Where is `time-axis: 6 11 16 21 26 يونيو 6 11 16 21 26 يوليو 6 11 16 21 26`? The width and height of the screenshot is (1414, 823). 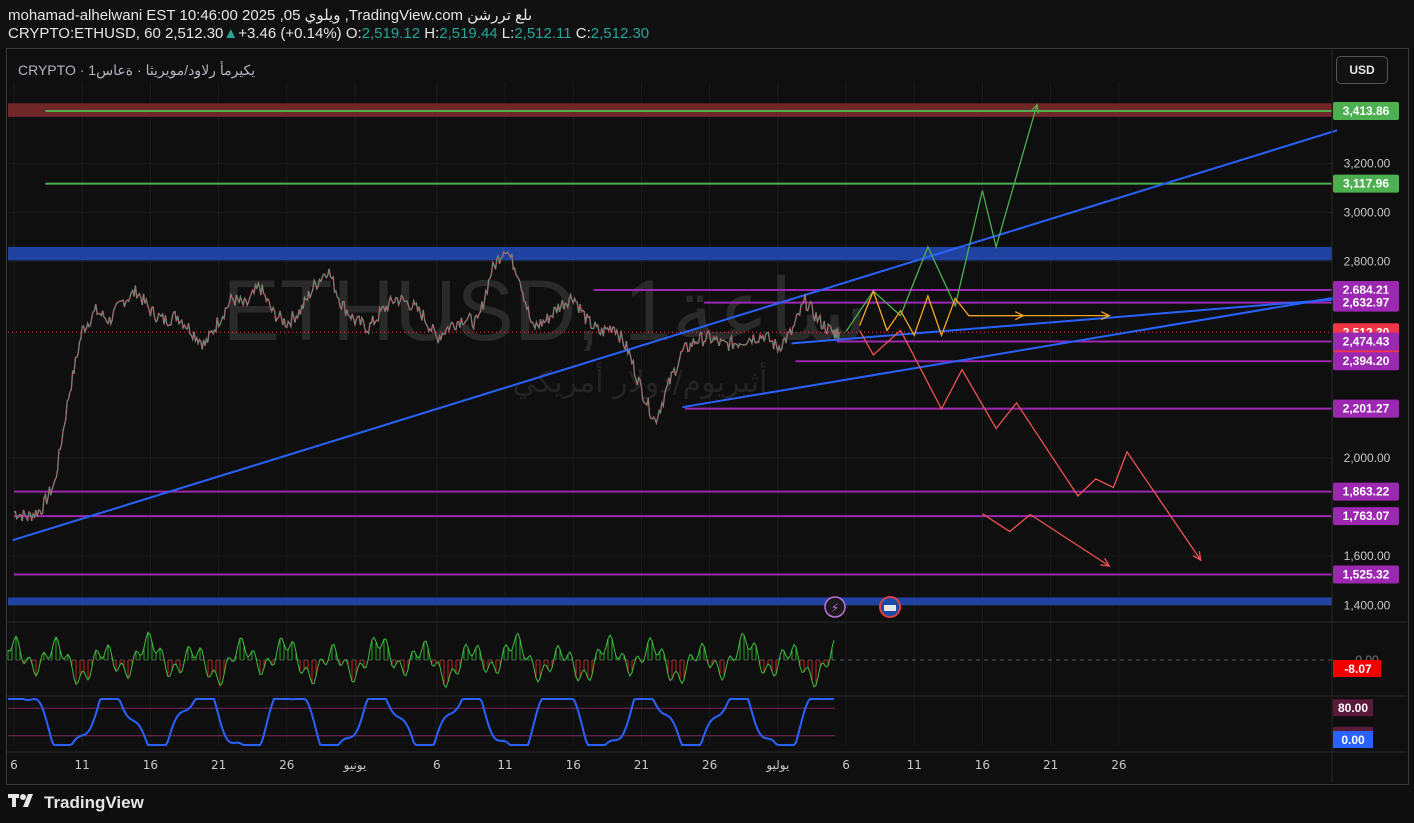
time-axis: 6 11 16 21 26 يونيو 6 11 16 21 26 يوليو 6 11 16 21 26 is located at coordinates (568, 765).